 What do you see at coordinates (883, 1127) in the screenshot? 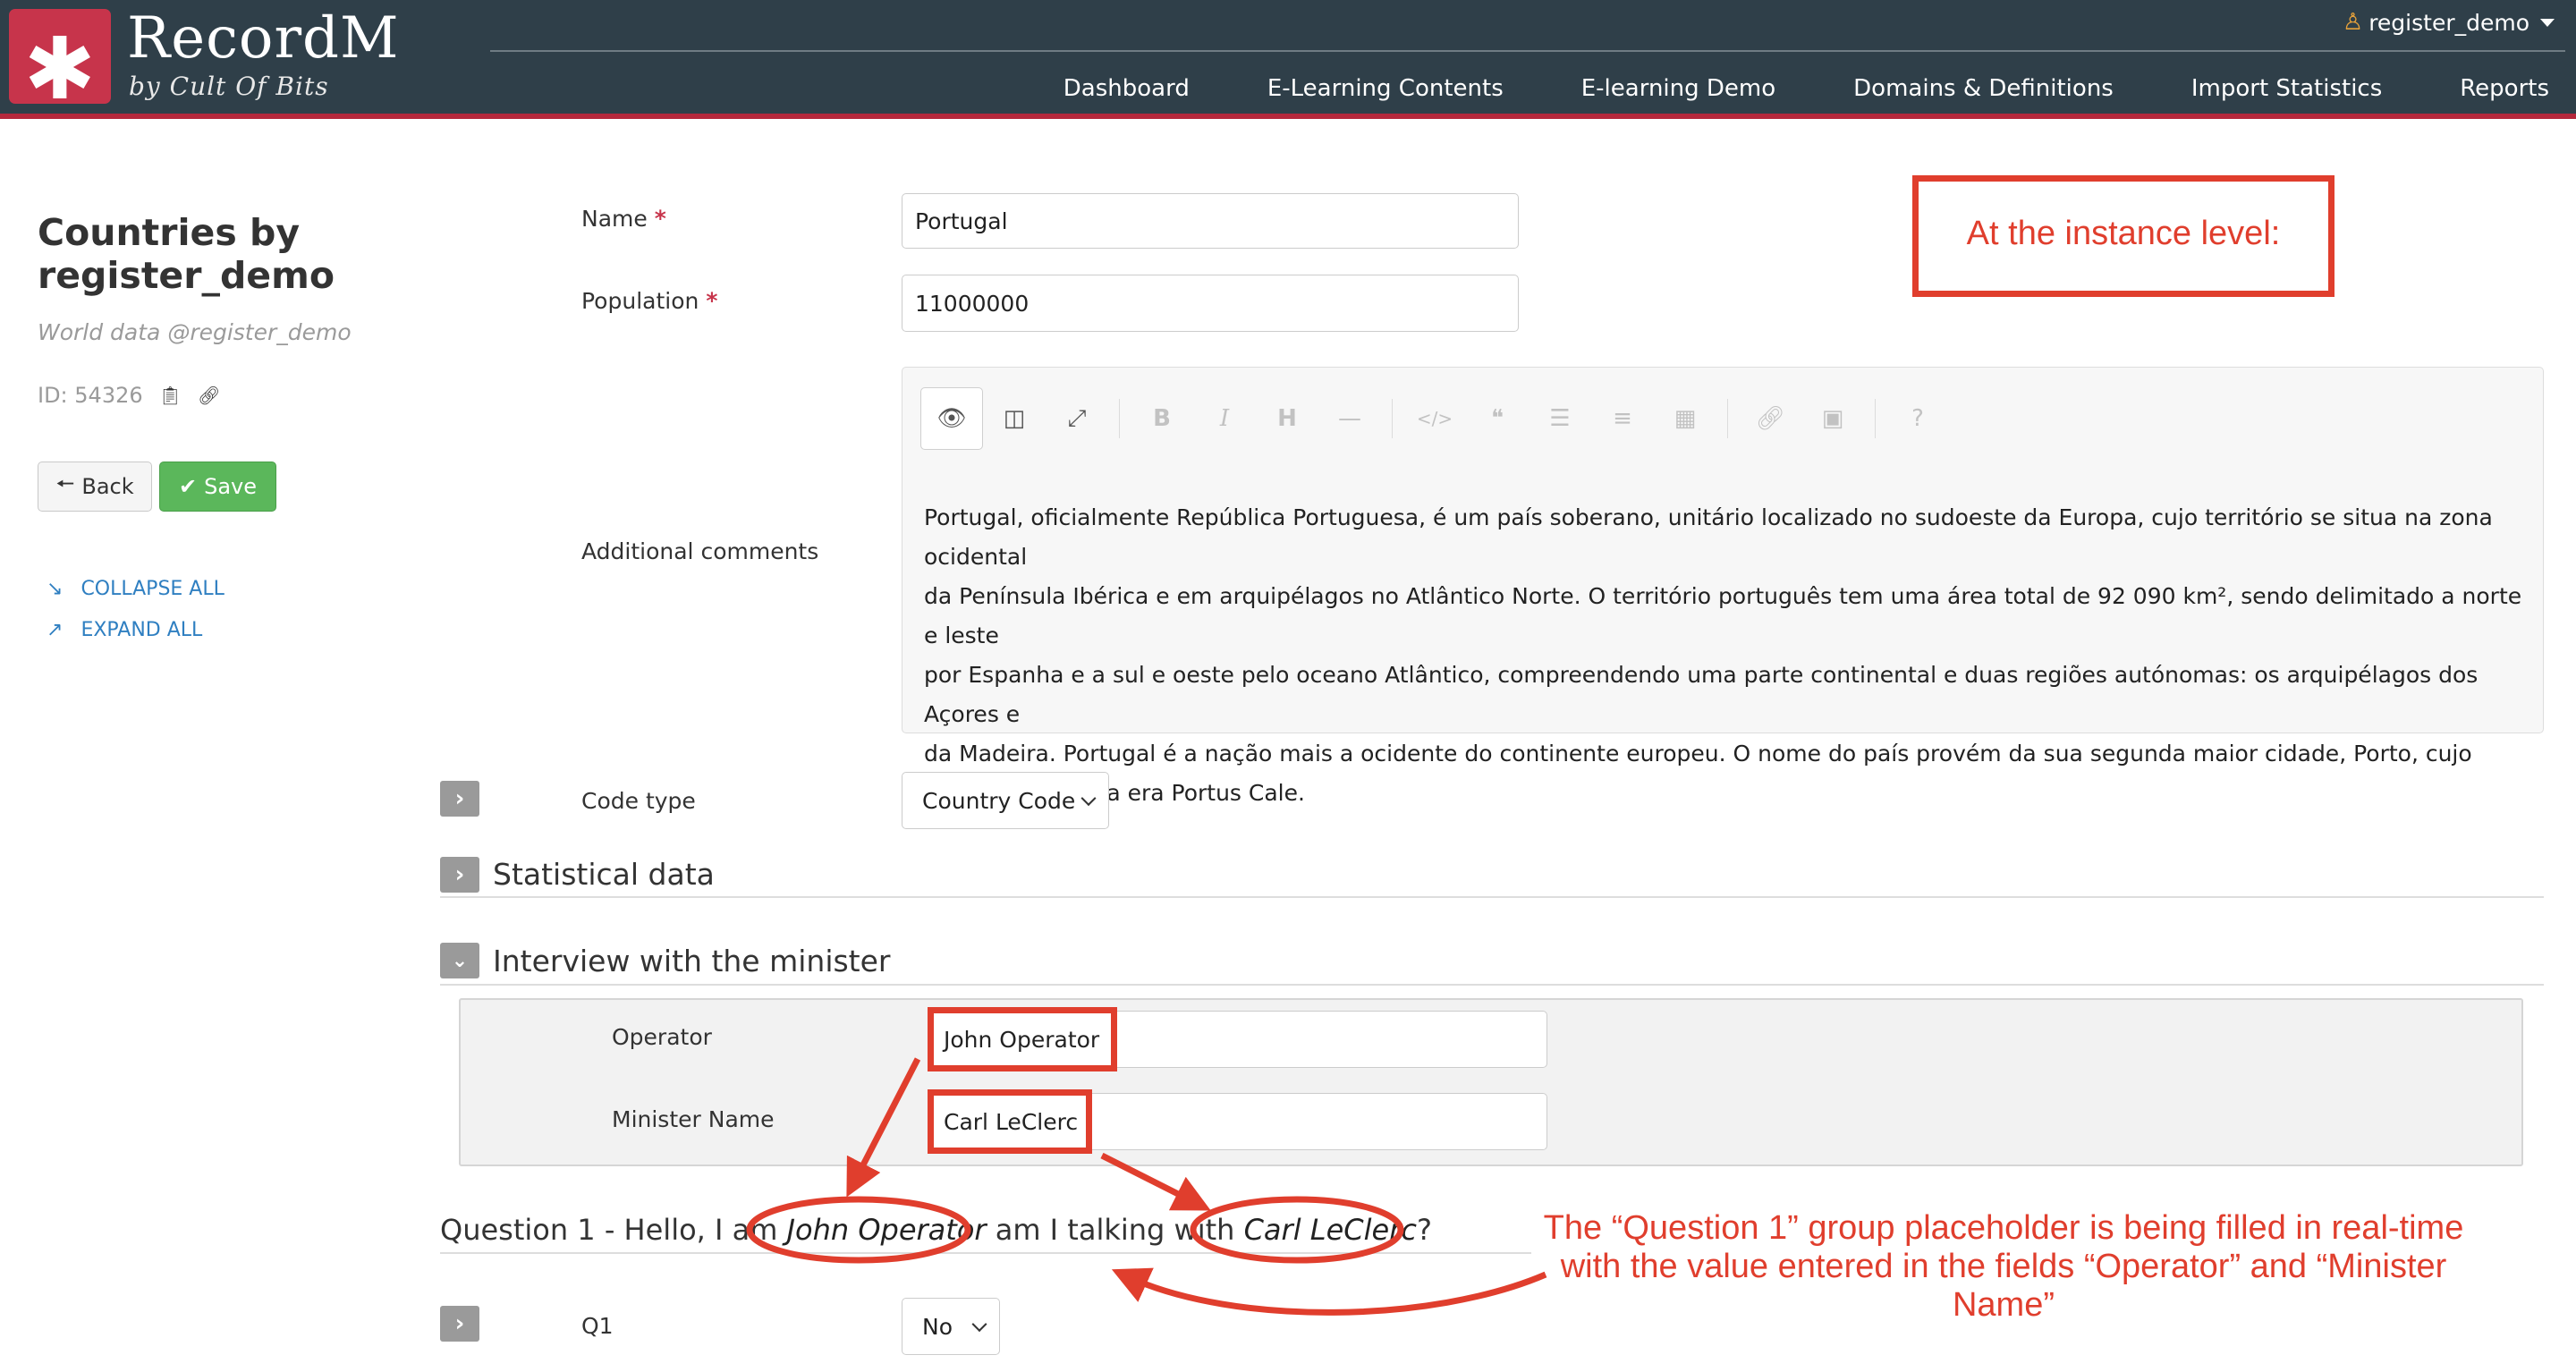
I see `operator-arrow` at bounding box center [883, 1127].